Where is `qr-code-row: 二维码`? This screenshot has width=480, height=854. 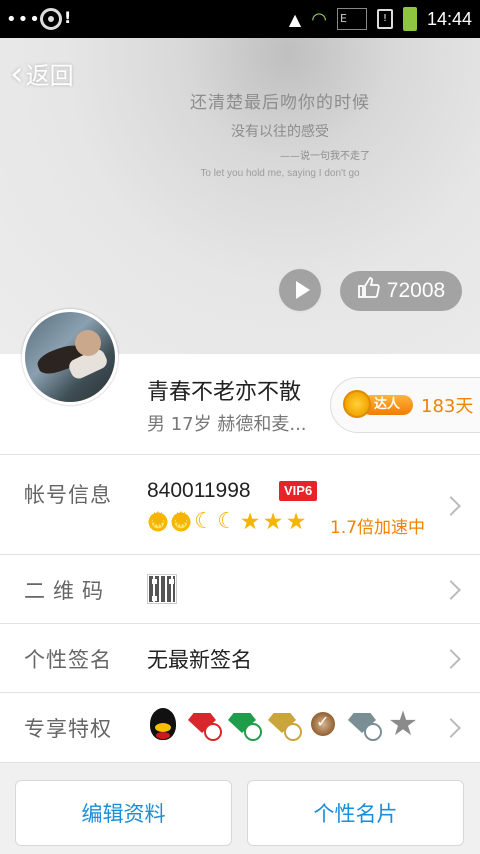
qr-code-row: 二维码 is located at coordinates (240, 588).